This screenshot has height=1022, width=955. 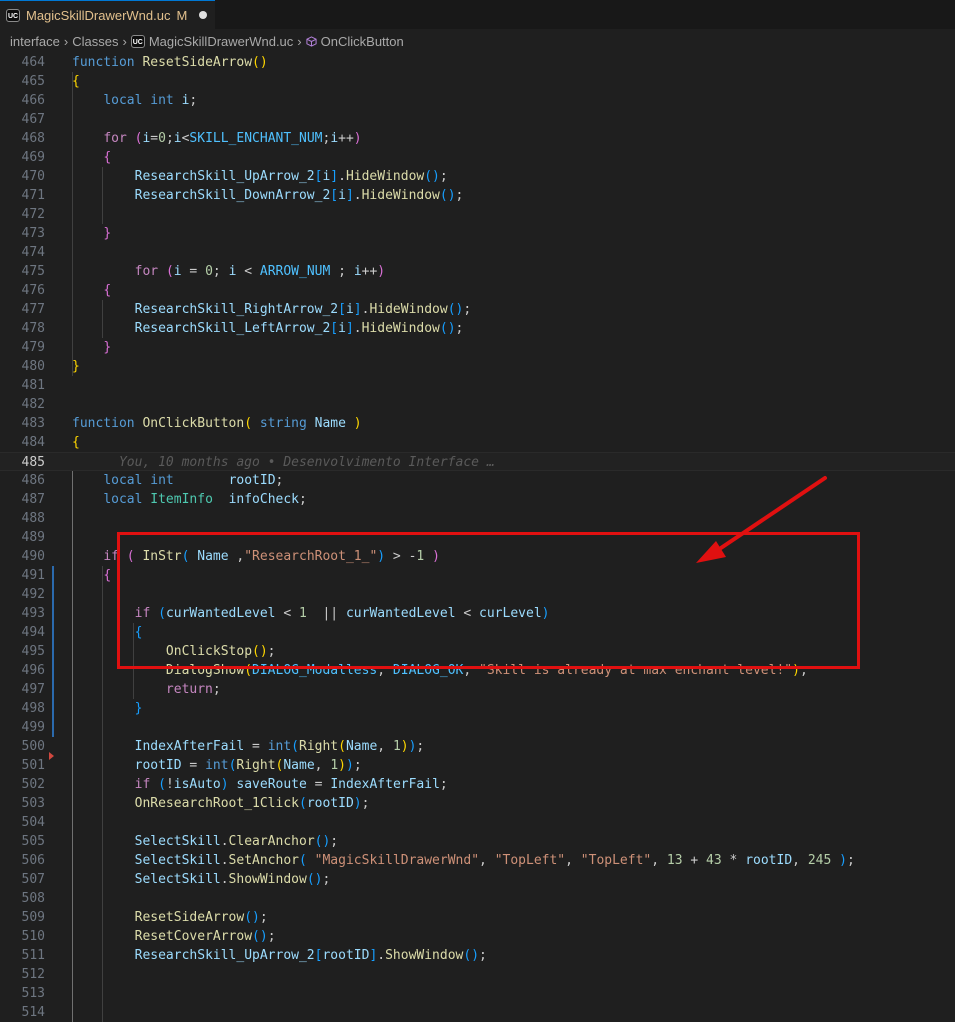 I want to click on code-token: isAuto, so click(x=197, y=784).